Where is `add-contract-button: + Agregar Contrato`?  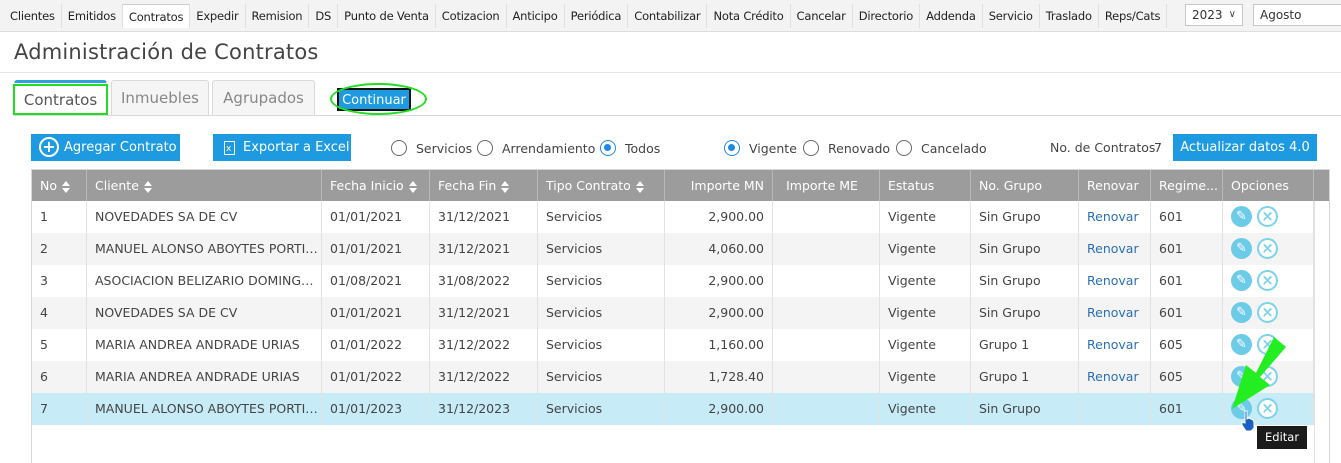 add-contract-button: + Agregar Contrato is located at coordinates (105, 147).